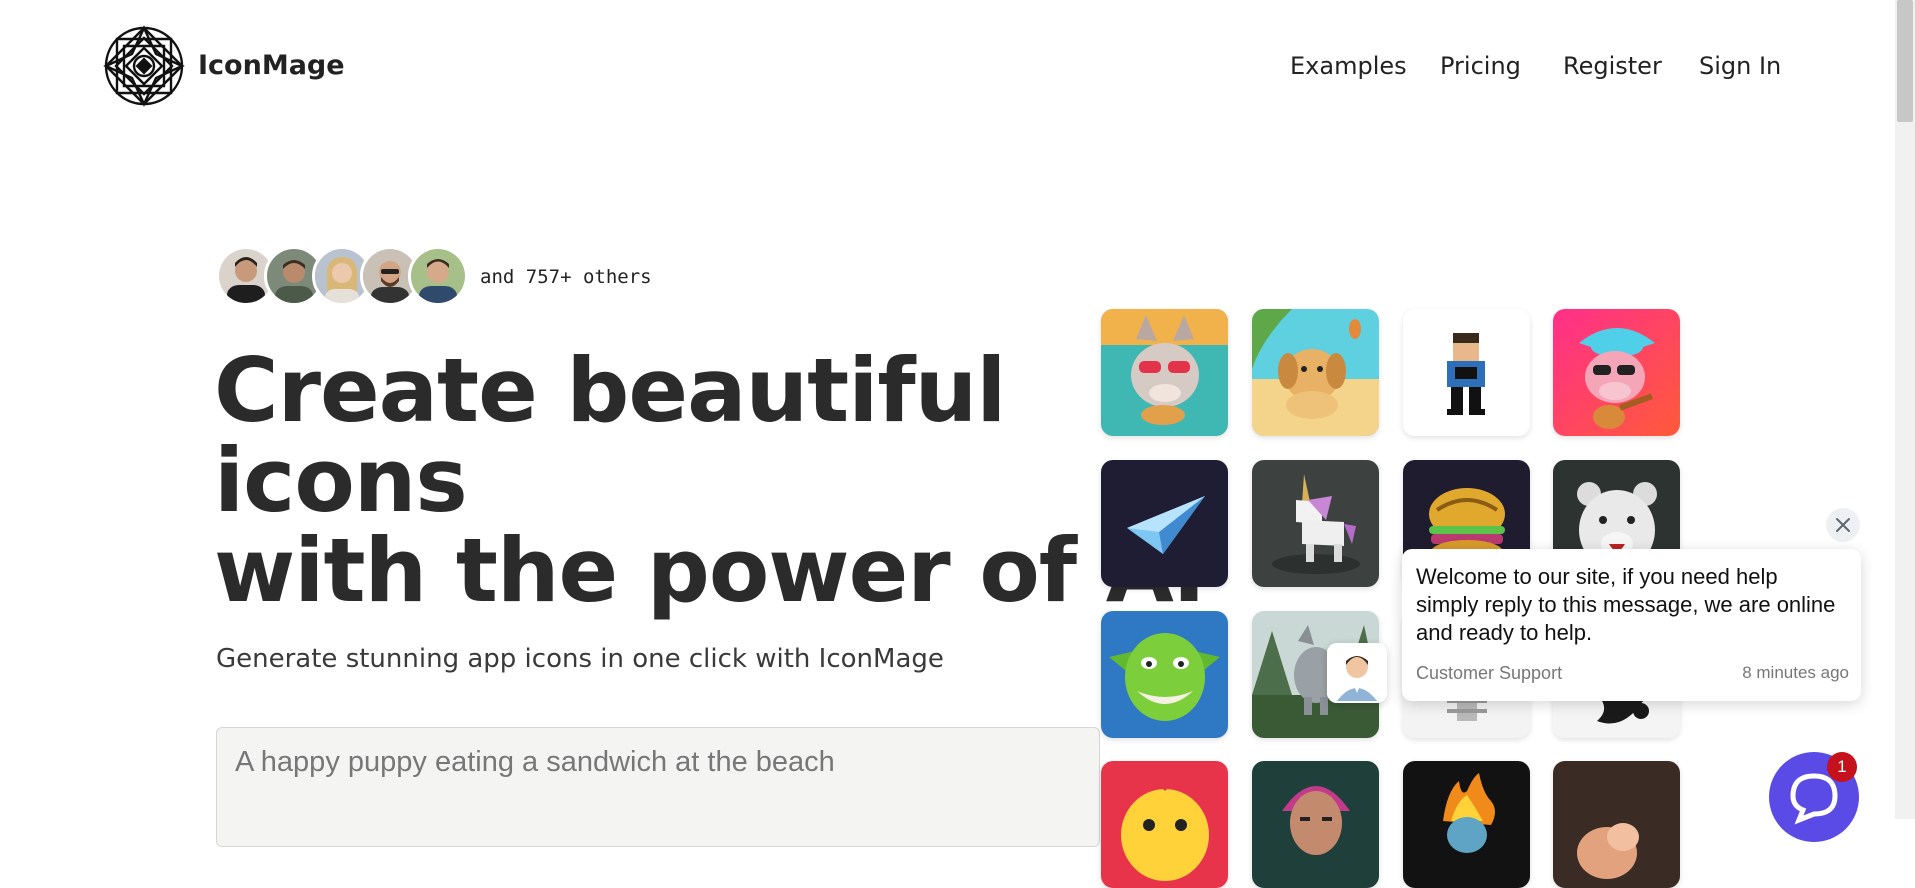  I want to click on scrollbar-thumb, so click(1905, 61).